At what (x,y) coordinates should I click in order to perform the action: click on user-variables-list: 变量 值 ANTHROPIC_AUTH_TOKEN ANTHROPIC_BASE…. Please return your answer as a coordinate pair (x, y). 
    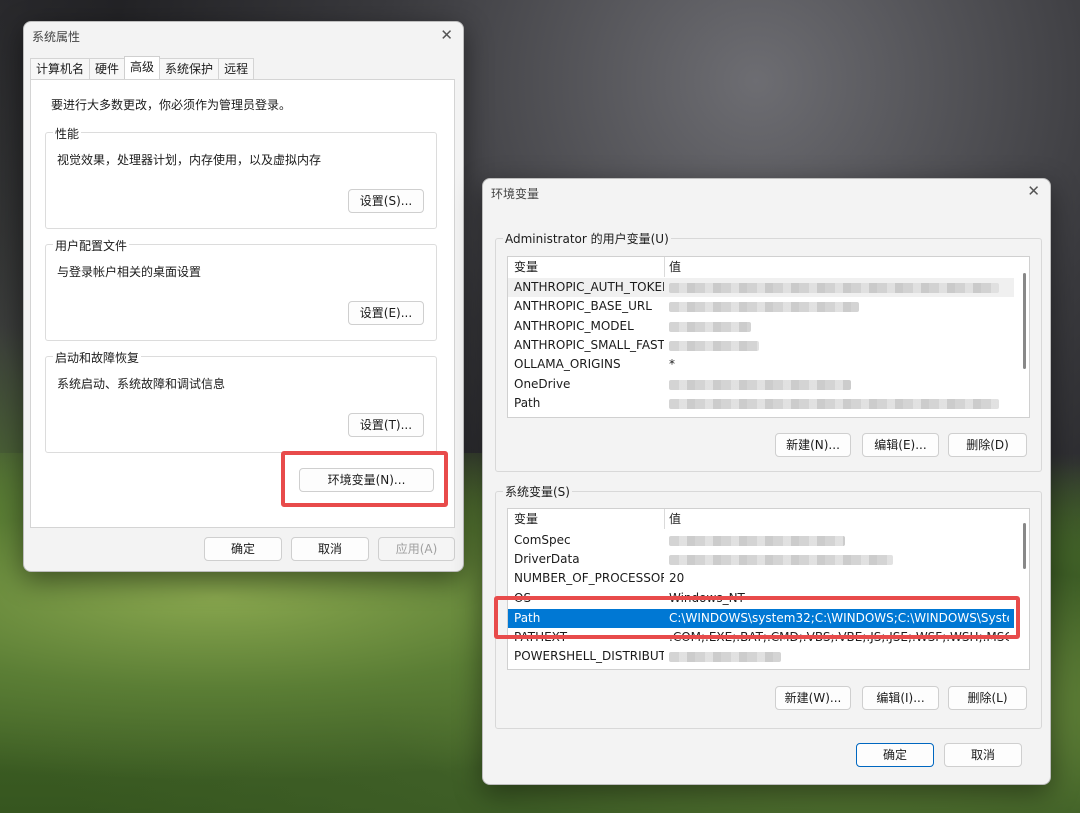
    Looking at the image, I should click on (768, 337).